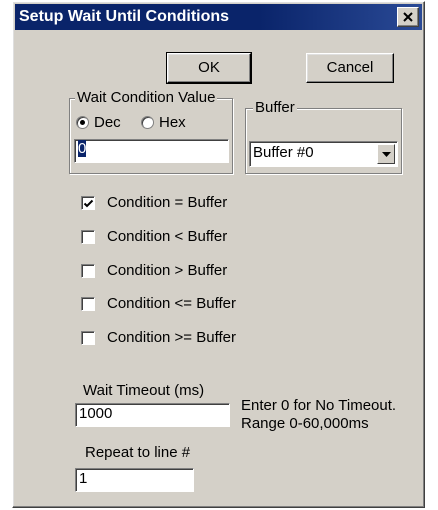 The image size is (438, 510). What do you see at coordinates (134, 480) in the screenshot?
I see `repeat-line-input: 1` at bounding box center [134, 480].